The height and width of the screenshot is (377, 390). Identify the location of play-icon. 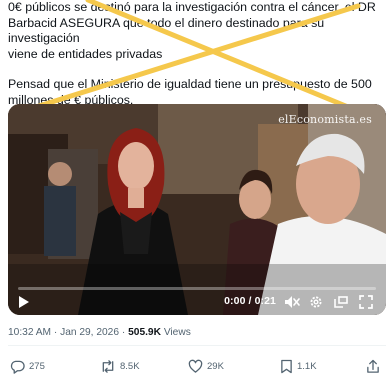
(24, 302).